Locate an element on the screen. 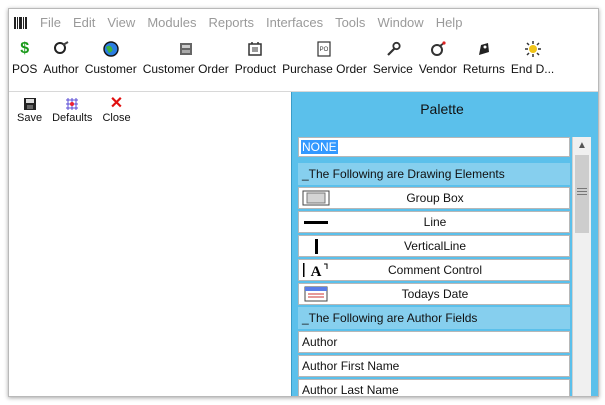 This screenshot has height=405, width=605. product-icon is located at coordinates (255, 49).